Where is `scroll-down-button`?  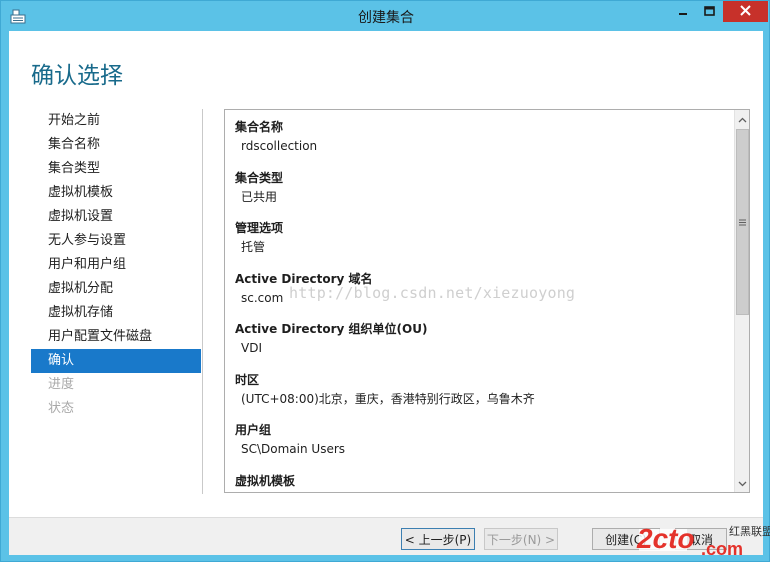
scroll-down-button is located at coordinates (742, 483).